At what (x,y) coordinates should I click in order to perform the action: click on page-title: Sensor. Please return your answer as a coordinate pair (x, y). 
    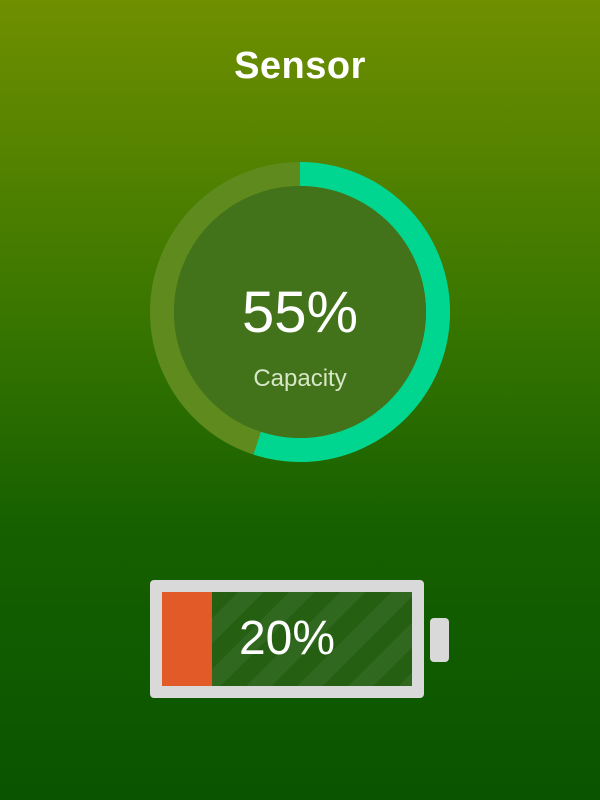
    Looking at the image, I should click on (300, 66).